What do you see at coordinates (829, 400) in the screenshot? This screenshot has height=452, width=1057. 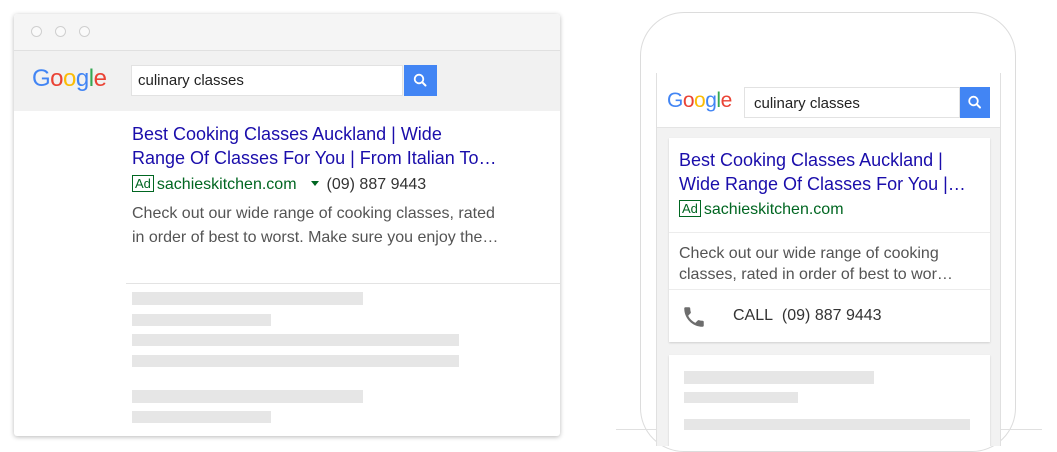 I see `mobile-placeholder-card` at bounding box center [829, 400].